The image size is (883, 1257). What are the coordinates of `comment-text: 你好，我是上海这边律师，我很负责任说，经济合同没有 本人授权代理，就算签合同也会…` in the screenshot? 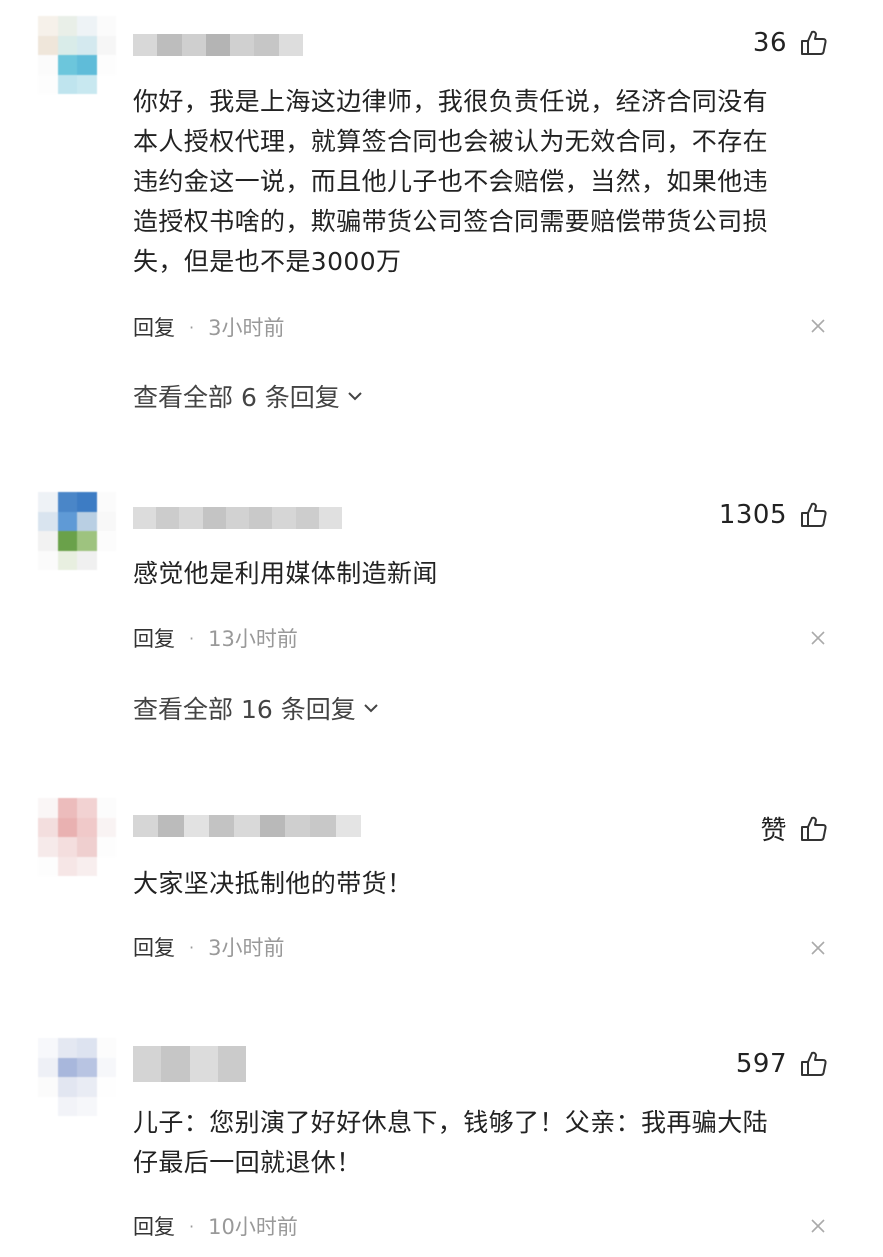 It's located at (451, 181).